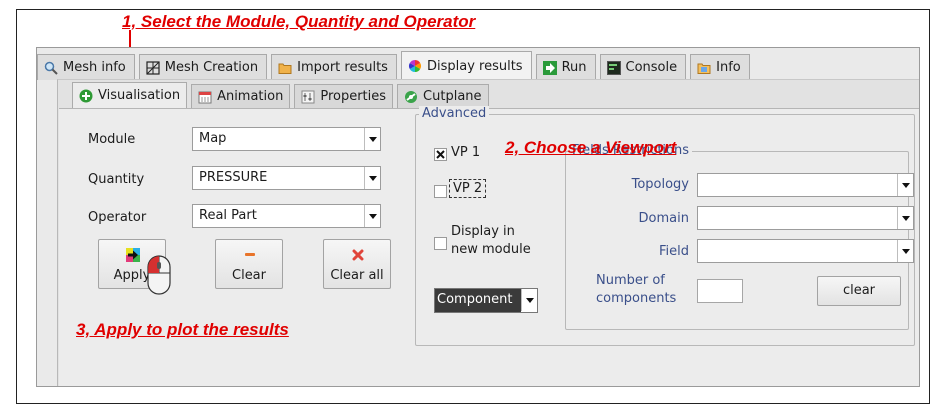  I want to click on tab-label: Import results, so click(342, 67).